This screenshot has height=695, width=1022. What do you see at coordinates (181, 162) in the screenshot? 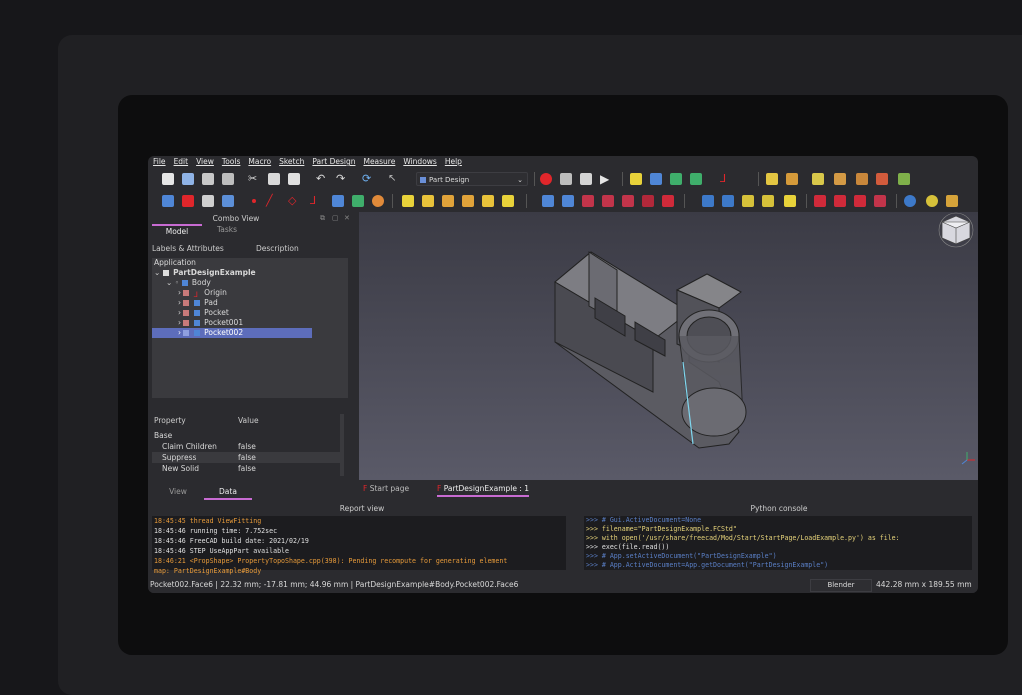
I see `menu-edit: Edit` at bounding box center [181, 162].